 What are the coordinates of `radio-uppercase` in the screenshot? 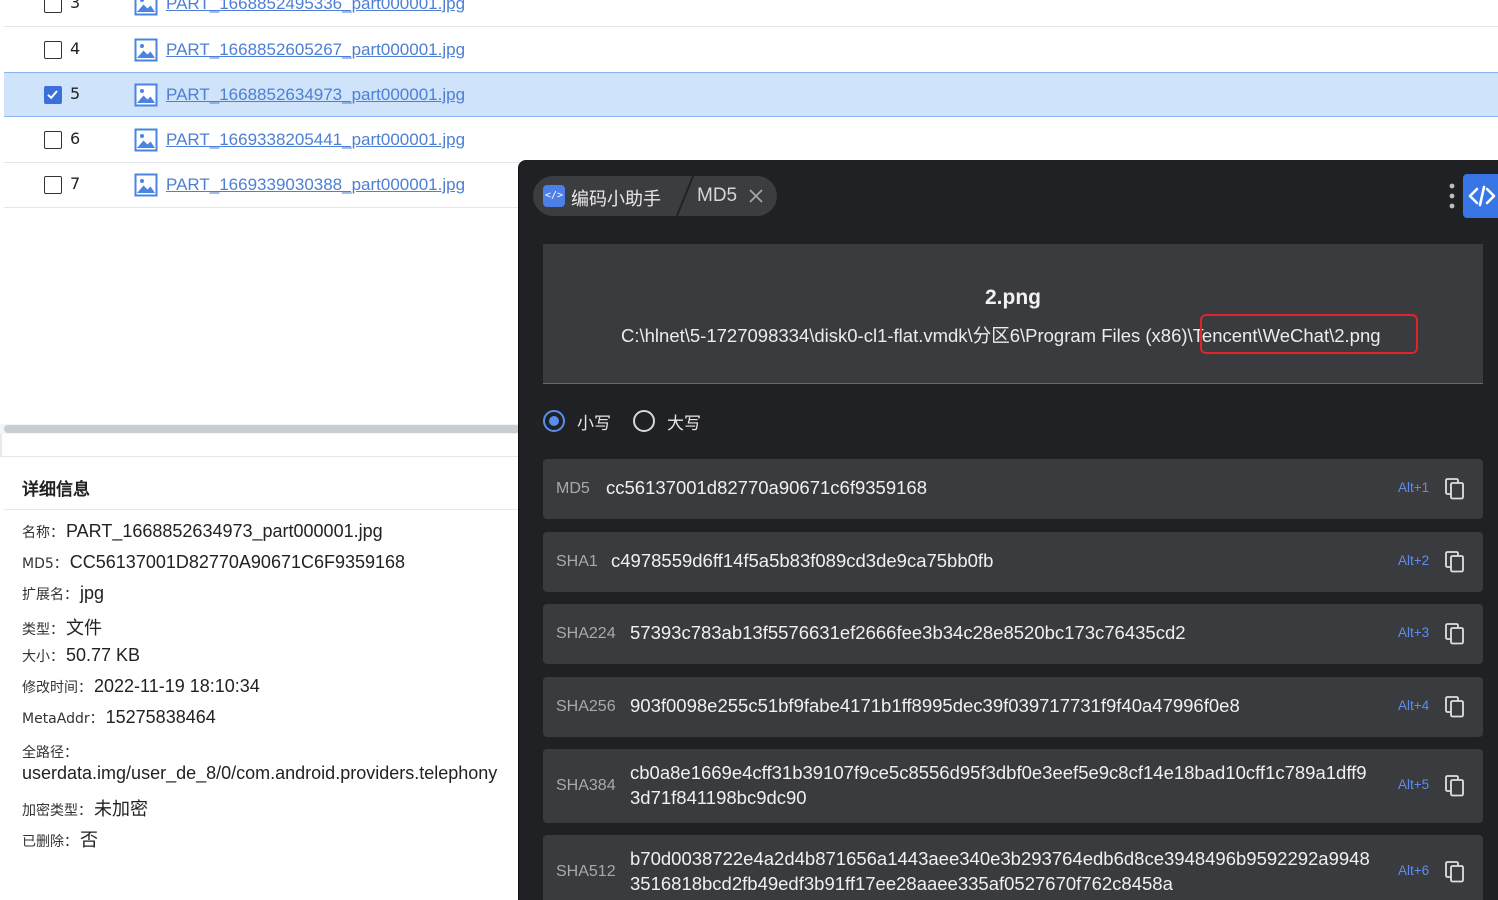 It's located at (644, 421).